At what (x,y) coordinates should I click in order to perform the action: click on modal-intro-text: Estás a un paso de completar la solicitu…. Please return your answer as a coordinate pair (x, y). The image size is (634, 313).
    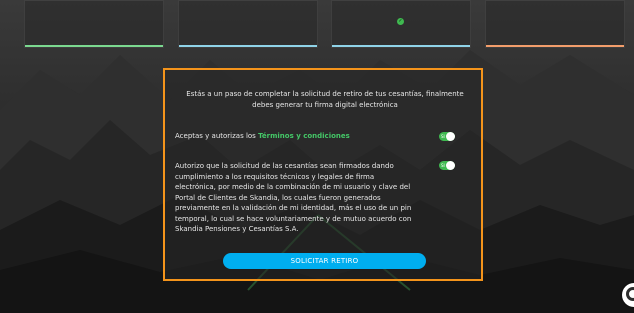
    Looking at the image, I should click on (325, 99).